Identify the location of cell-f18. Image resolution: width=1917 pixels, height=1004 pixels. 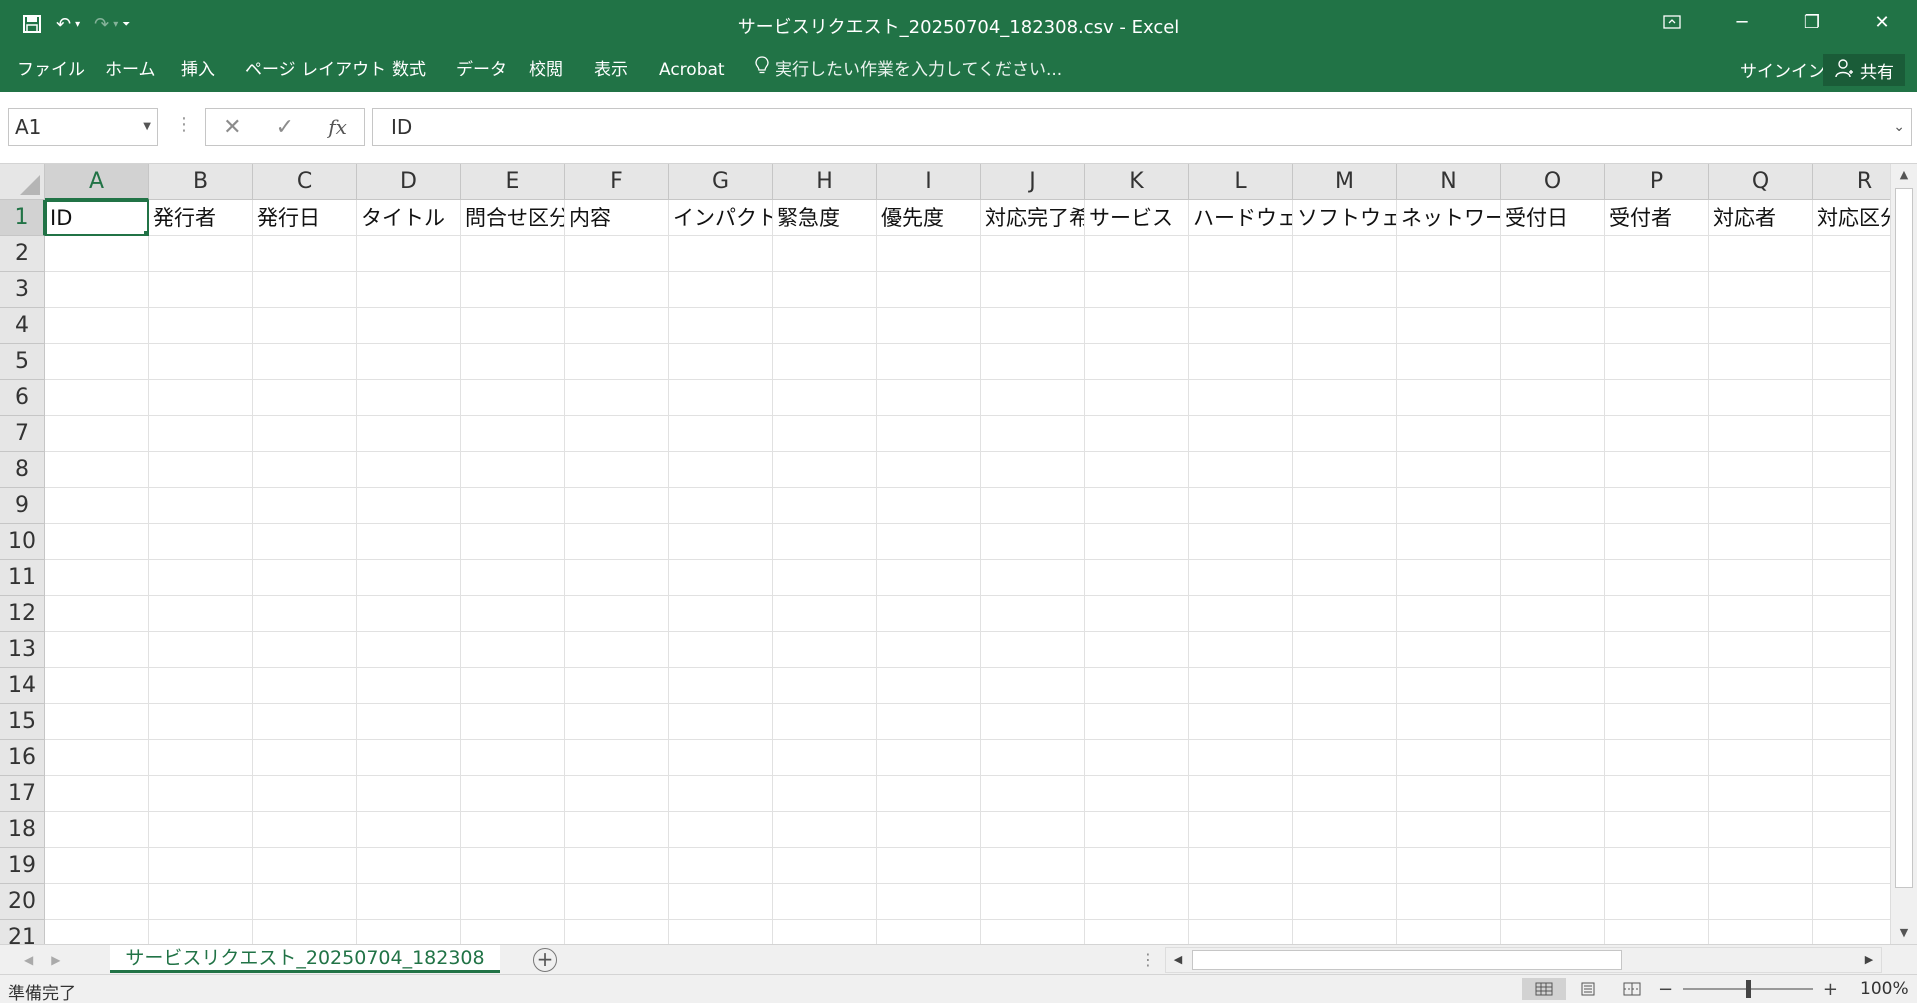
(617, 830).